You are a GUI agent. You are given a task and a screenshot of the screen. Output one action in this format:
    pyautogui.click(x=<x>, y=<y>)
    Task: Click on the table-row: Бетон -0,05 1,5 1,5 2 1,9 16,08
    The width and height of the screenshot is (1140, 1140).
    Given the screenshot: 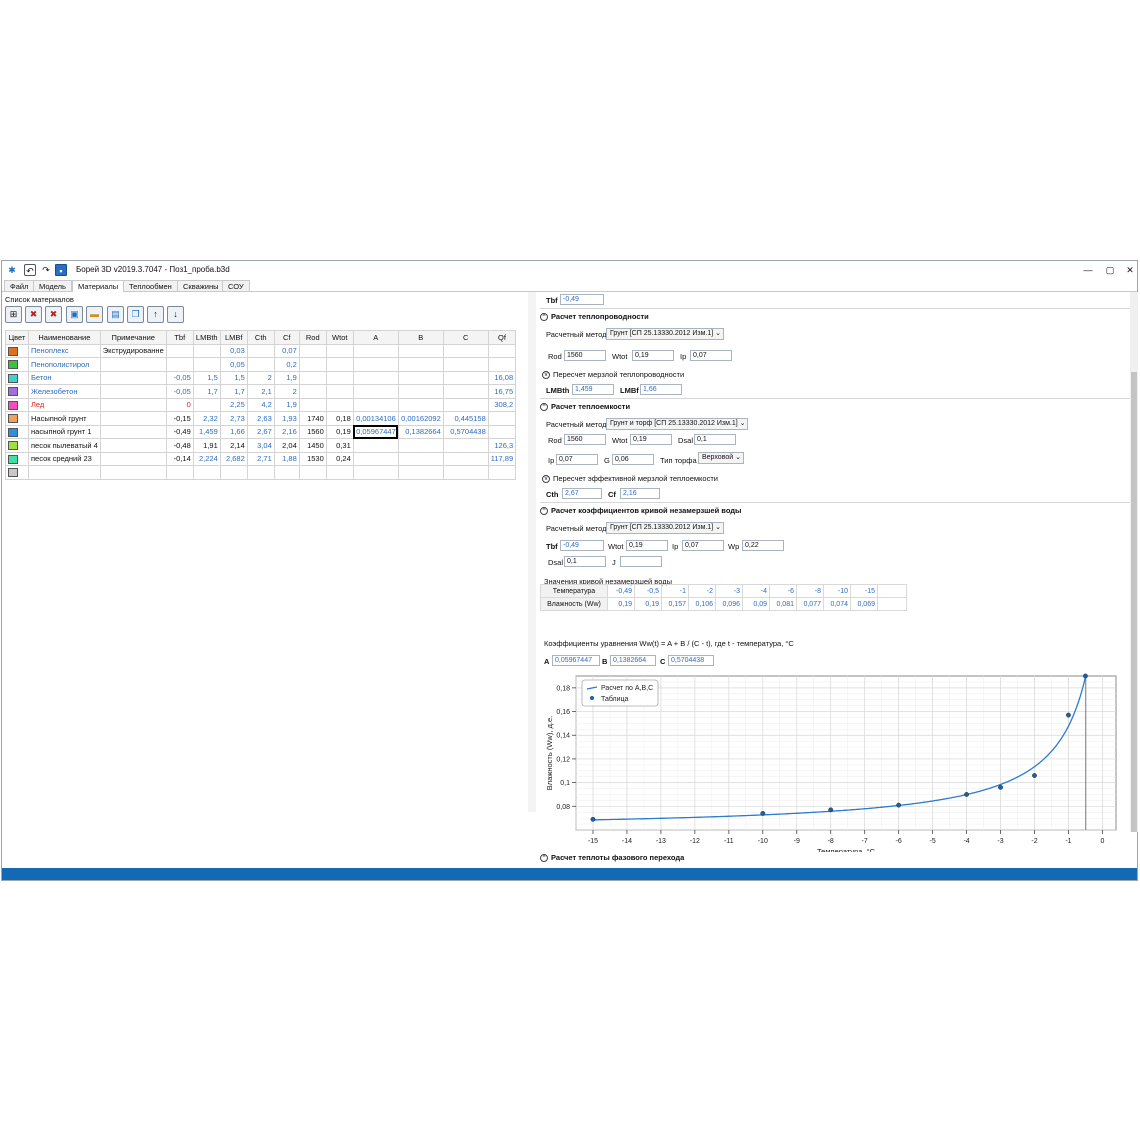 What is the action you would take?
    pyautogui.click(x=261, y=377)
    